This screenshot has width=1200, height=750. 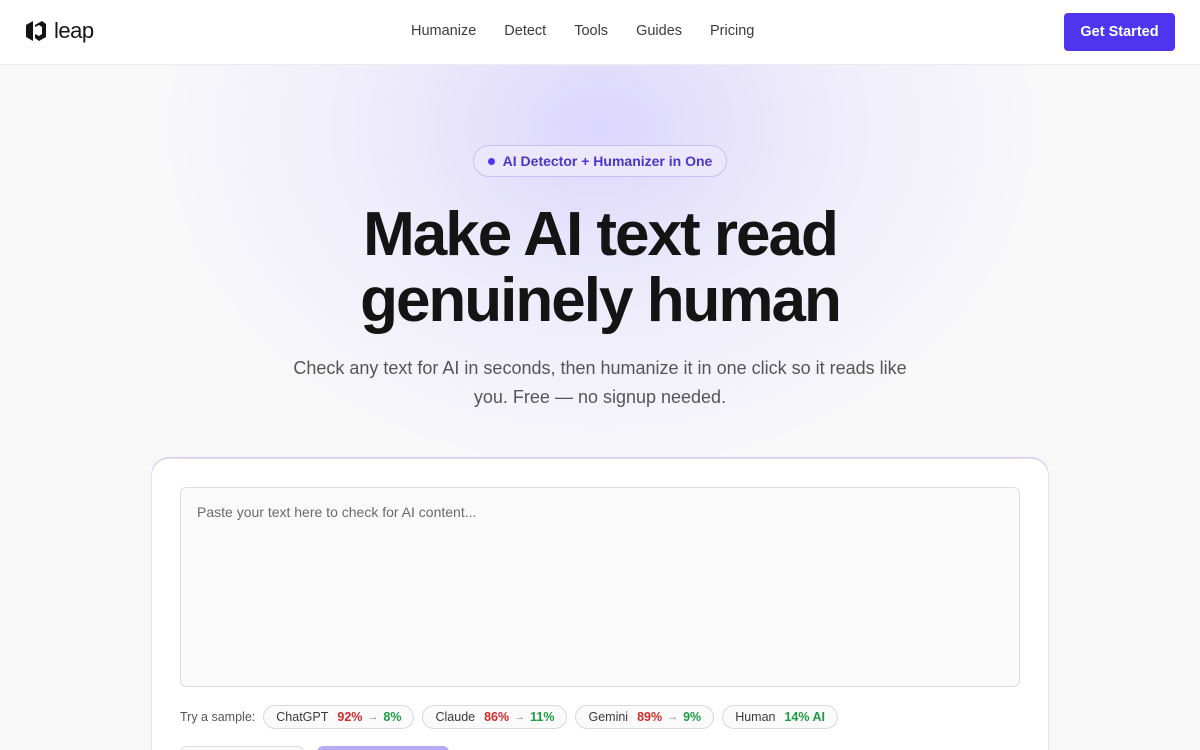 I want to click on sample-score-before: 92%, so click(x=350, y=717).